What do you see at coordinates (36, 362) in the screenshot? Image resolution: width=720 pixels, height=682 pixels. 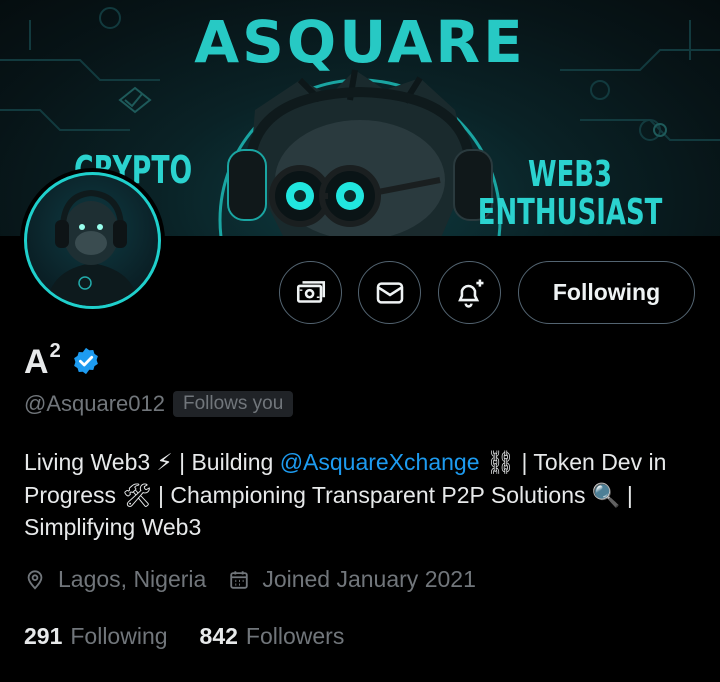 I see `display-name-text: A` at bounding box center [36, 362].